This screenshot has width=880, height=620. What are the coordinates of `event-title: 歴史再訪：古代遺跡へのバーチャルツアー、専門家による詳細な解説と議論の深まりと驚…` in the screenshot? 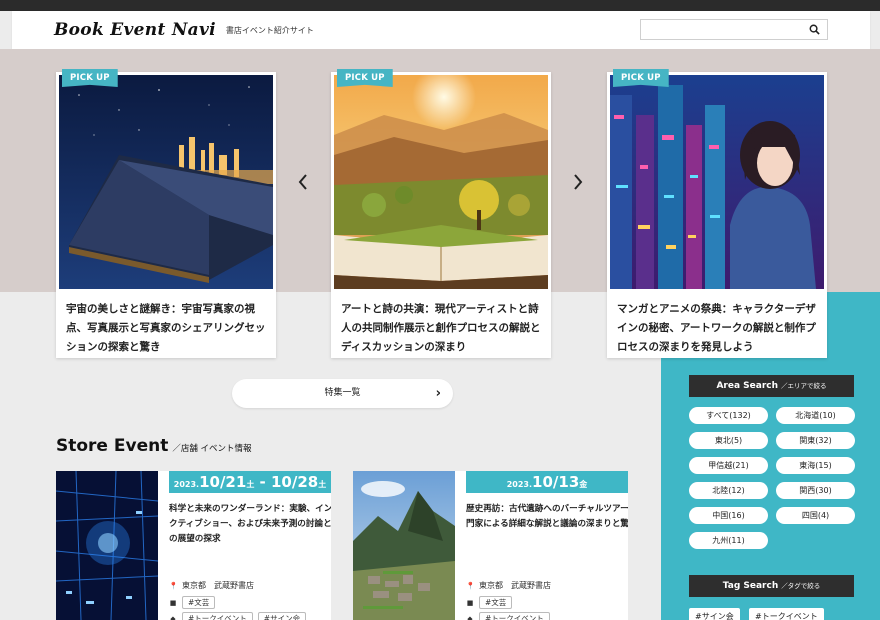 It's located at (547, 517).